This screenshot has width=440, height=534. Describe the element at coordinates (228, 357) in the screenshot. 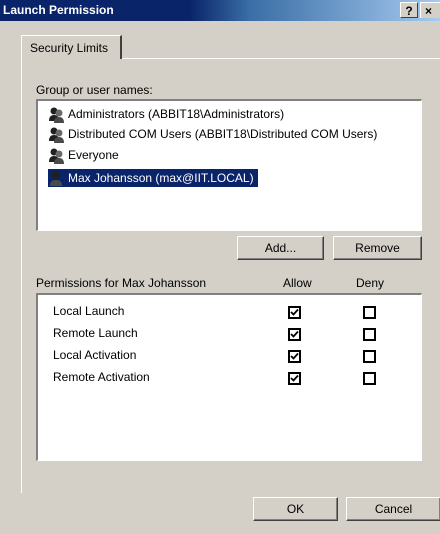

I see `permission-row: Local Activation` at that location.